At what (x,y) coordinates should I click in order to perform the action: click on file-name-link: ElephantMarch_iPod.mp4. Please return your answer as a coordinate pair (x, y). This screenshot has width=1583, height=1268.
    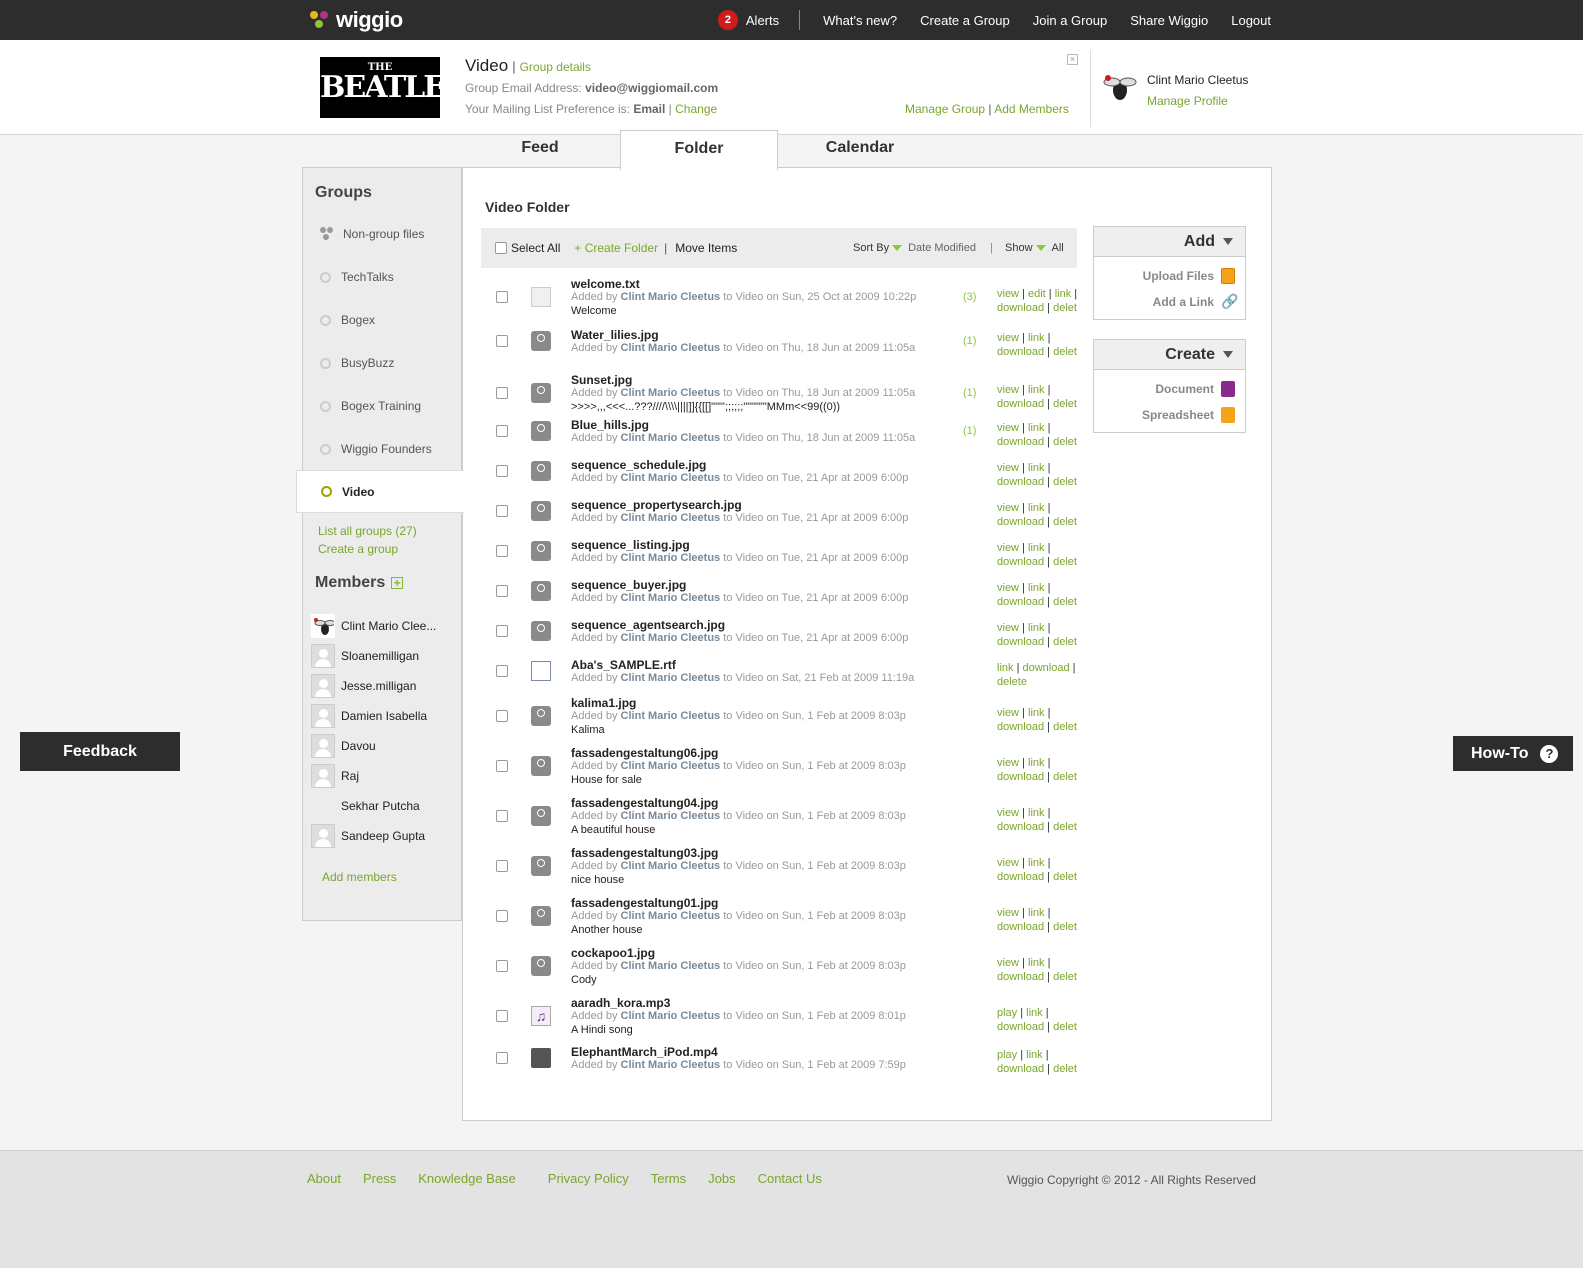
    Looking at the image, I should click on (644, 1052).